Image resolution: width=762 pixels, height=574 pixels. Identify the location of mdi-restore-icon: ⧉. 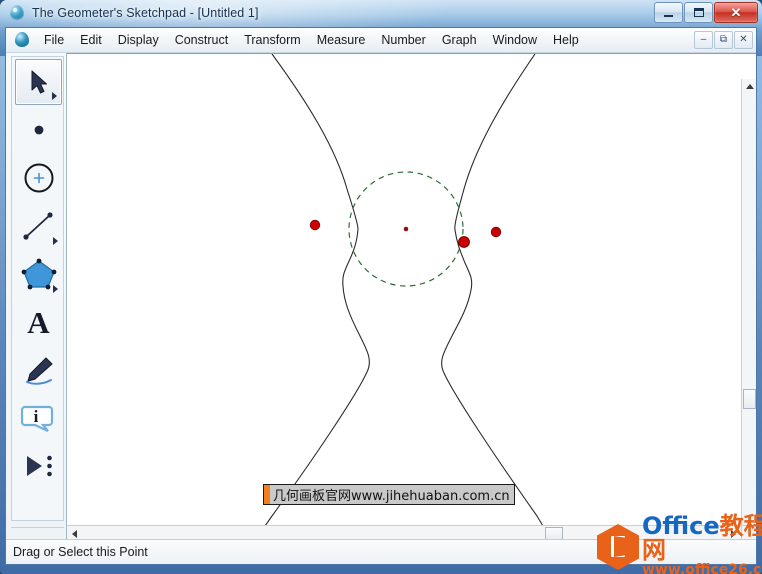
(723, 39).